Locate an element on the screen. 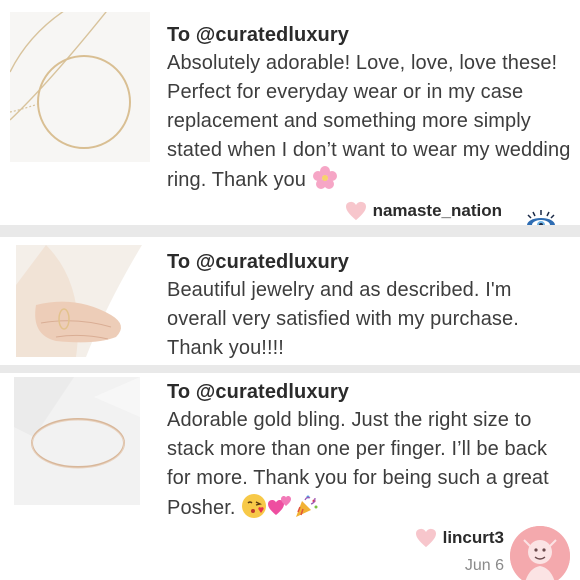 Image resolution: width=580 pixels, height=580 pixels. product-thumbnail-circle-necklace is located at coordinates (80, 87).